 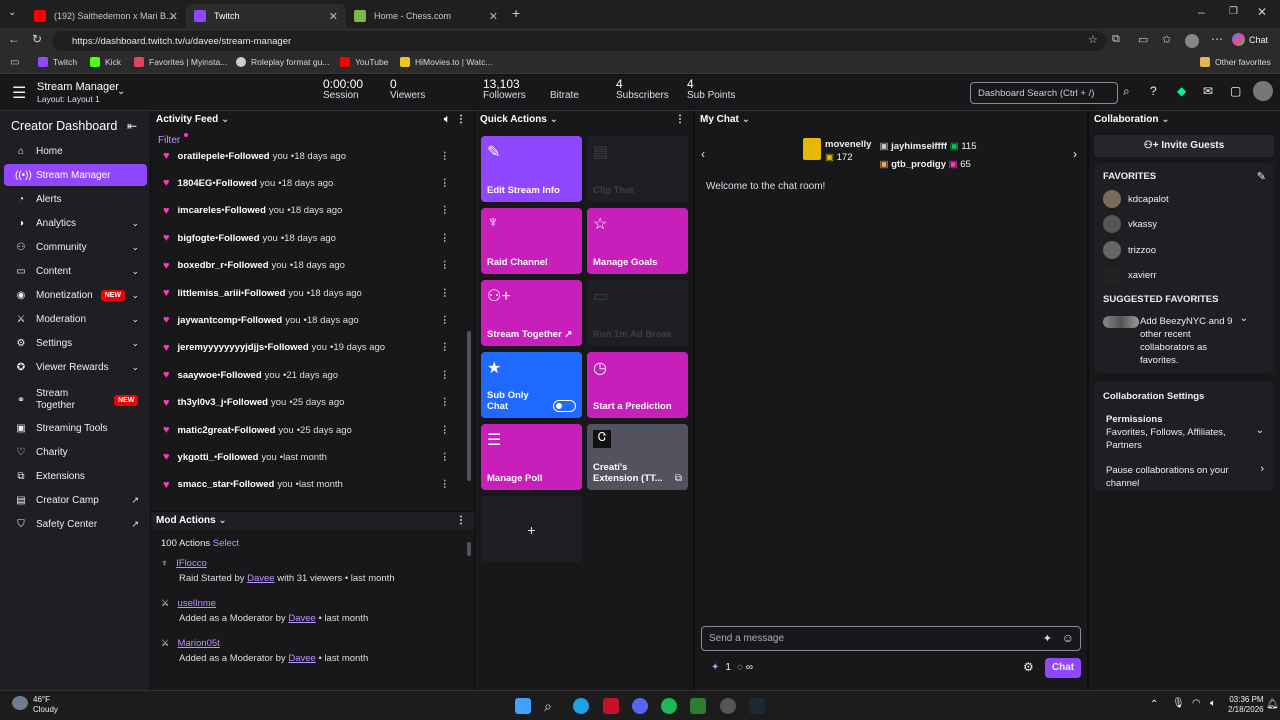 What do you see at coordinates (1154, 704) in the screenshot?
I see `tray-chevron-icon: ⌃` at bounding box center [1154, 704].